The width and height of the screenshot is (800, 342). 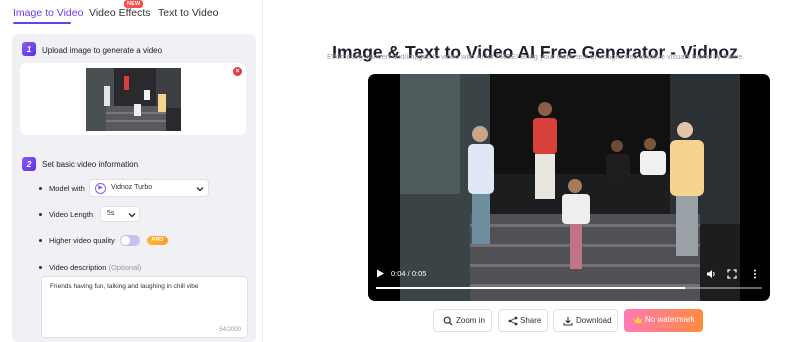 I want to click on remove-image-icon: ×, so click(x=237, y=71).